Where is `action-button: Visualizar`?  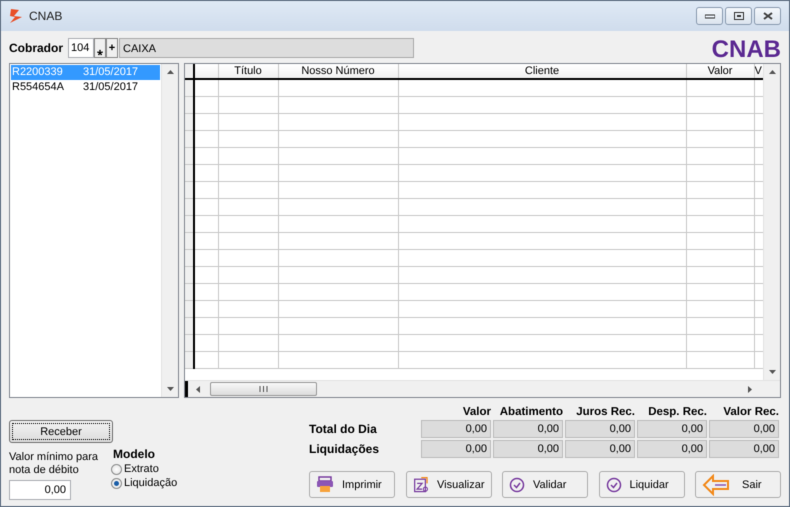
action-button: Visualizar is located at coordinates (449, 484).